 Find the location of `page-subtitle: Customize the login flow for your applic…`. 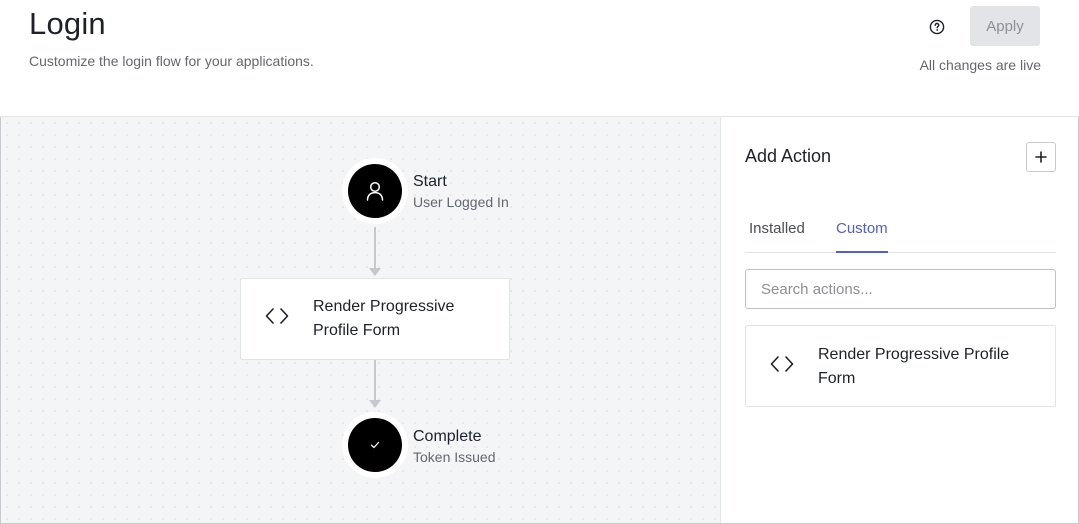

page-subtitle: Customize the login flow for your applic… is located at coordinates (171, 61).